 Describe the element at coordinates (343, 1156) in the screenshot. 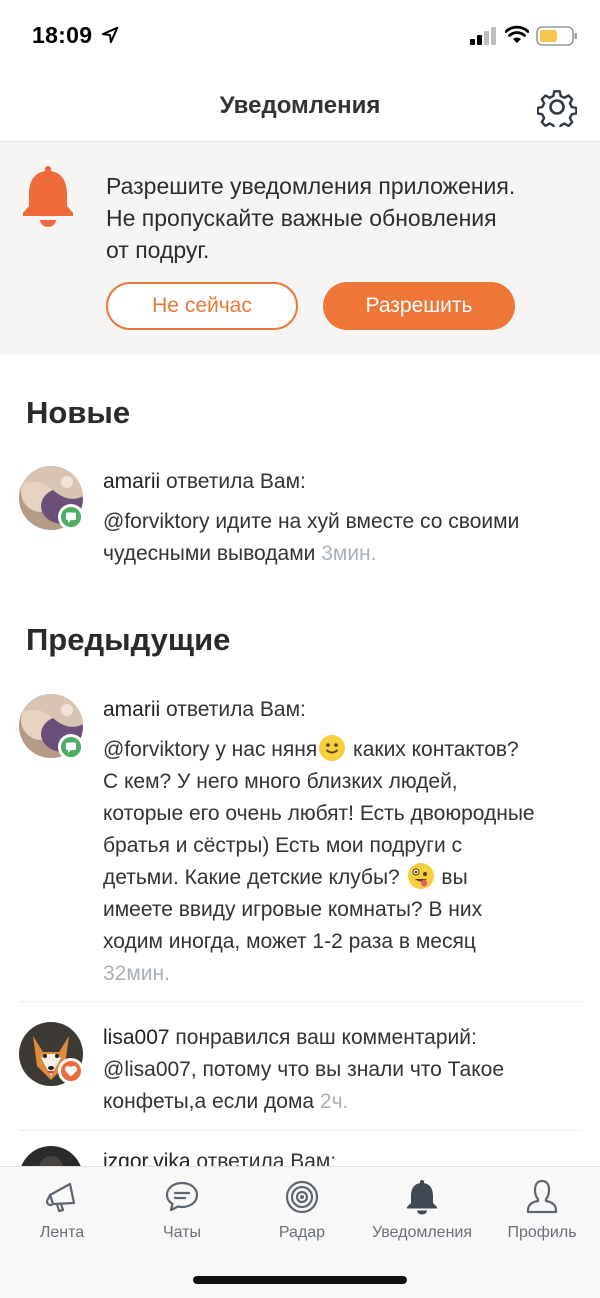

I see `notification-text: izgor.vika ответила Вам:` at that location.